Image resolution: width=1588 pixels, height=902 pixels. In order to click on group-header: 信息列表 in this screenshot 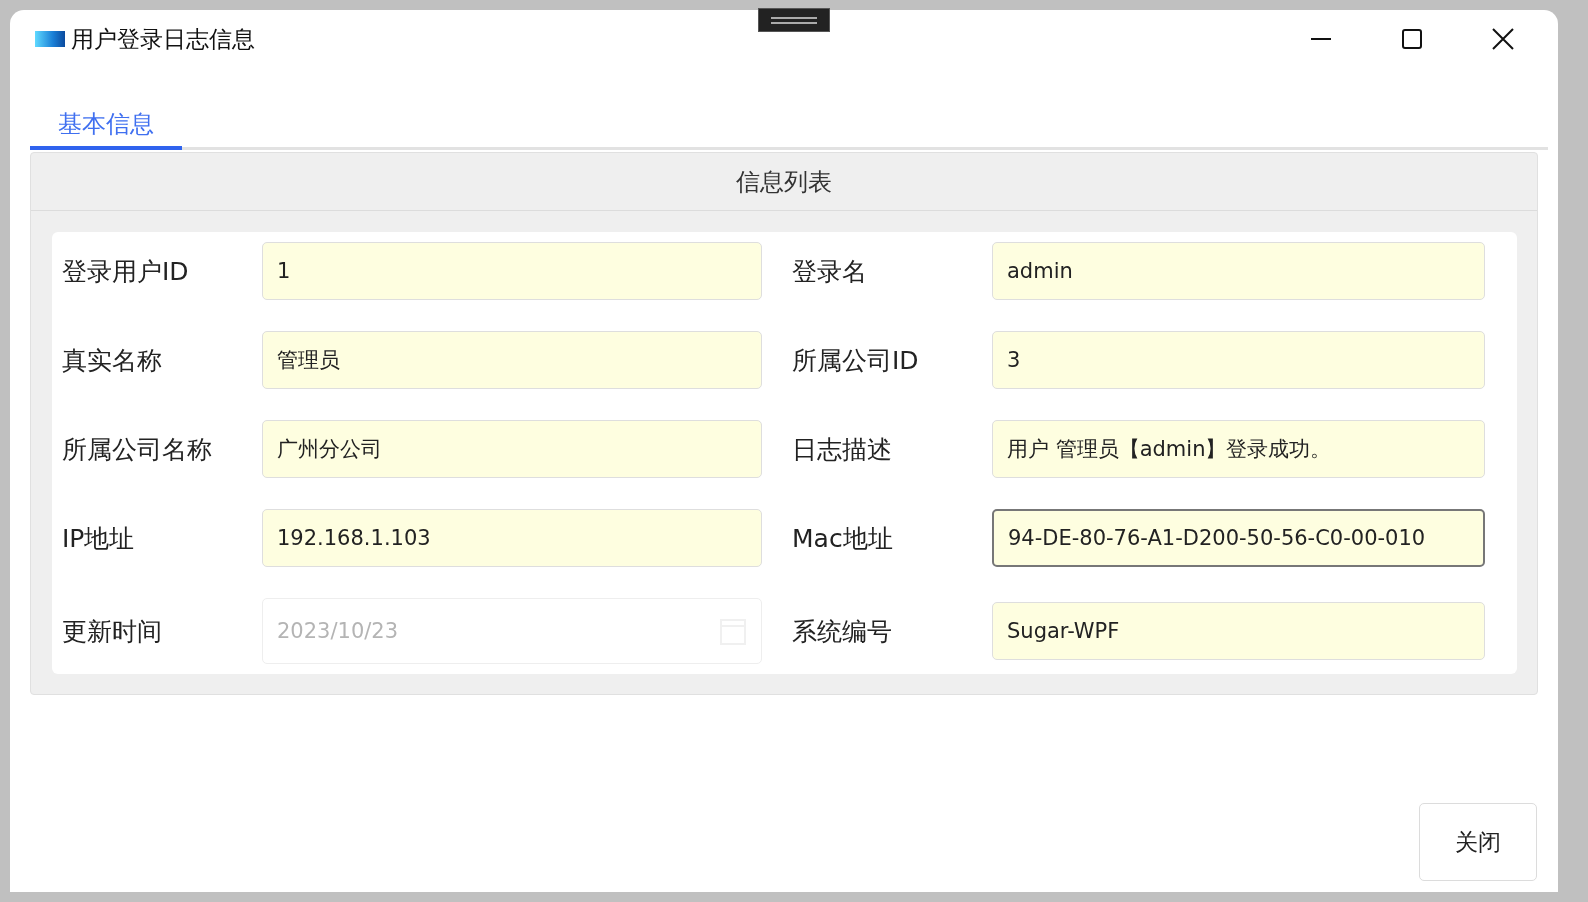, I will do `click(784, 182)`.